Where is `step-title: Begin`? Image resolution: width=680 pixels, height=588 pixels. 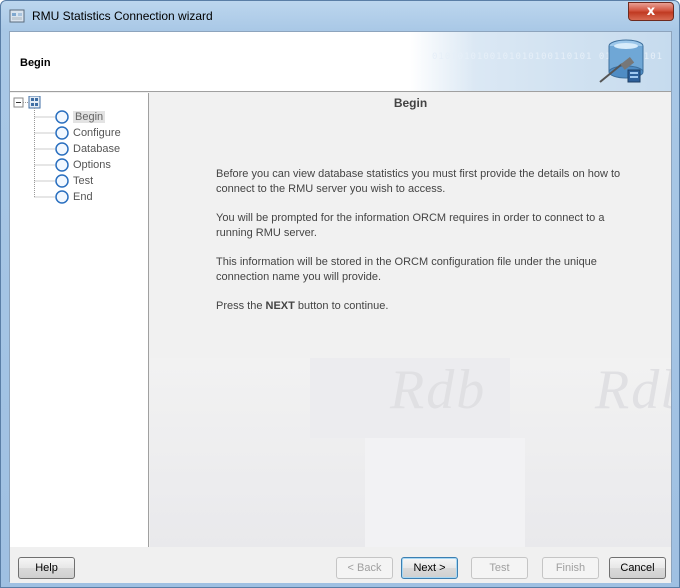
step-title: Begin is located at coordinates (410, 103).